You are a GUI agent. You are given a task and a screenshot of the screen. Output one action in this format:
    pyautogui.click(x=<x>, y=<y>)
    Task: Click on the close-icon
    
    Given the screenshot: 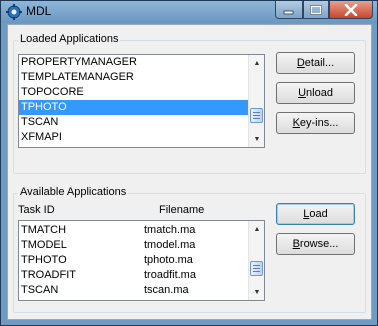 What is the action you would take?
    pyautogui.click(x=351, y=9)
    